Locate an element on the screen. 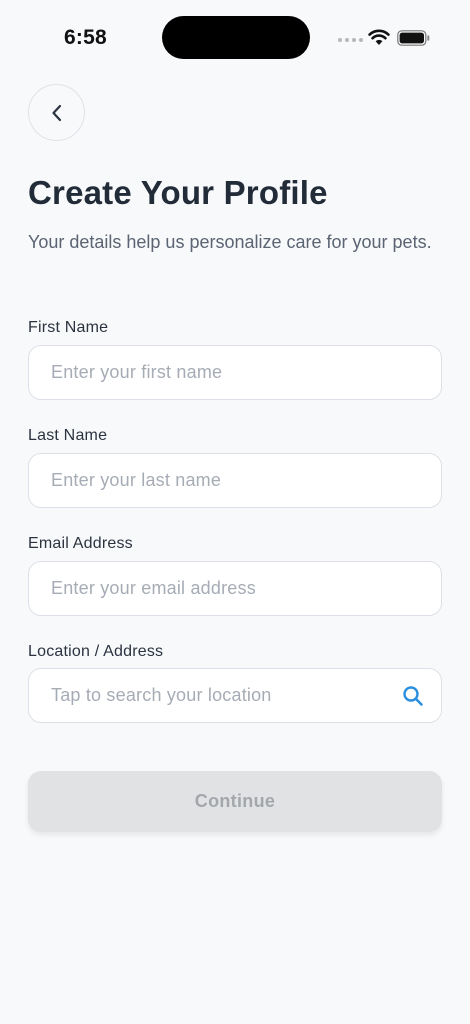  page-title: Create Your Profile is located at coordinates (178, 192).